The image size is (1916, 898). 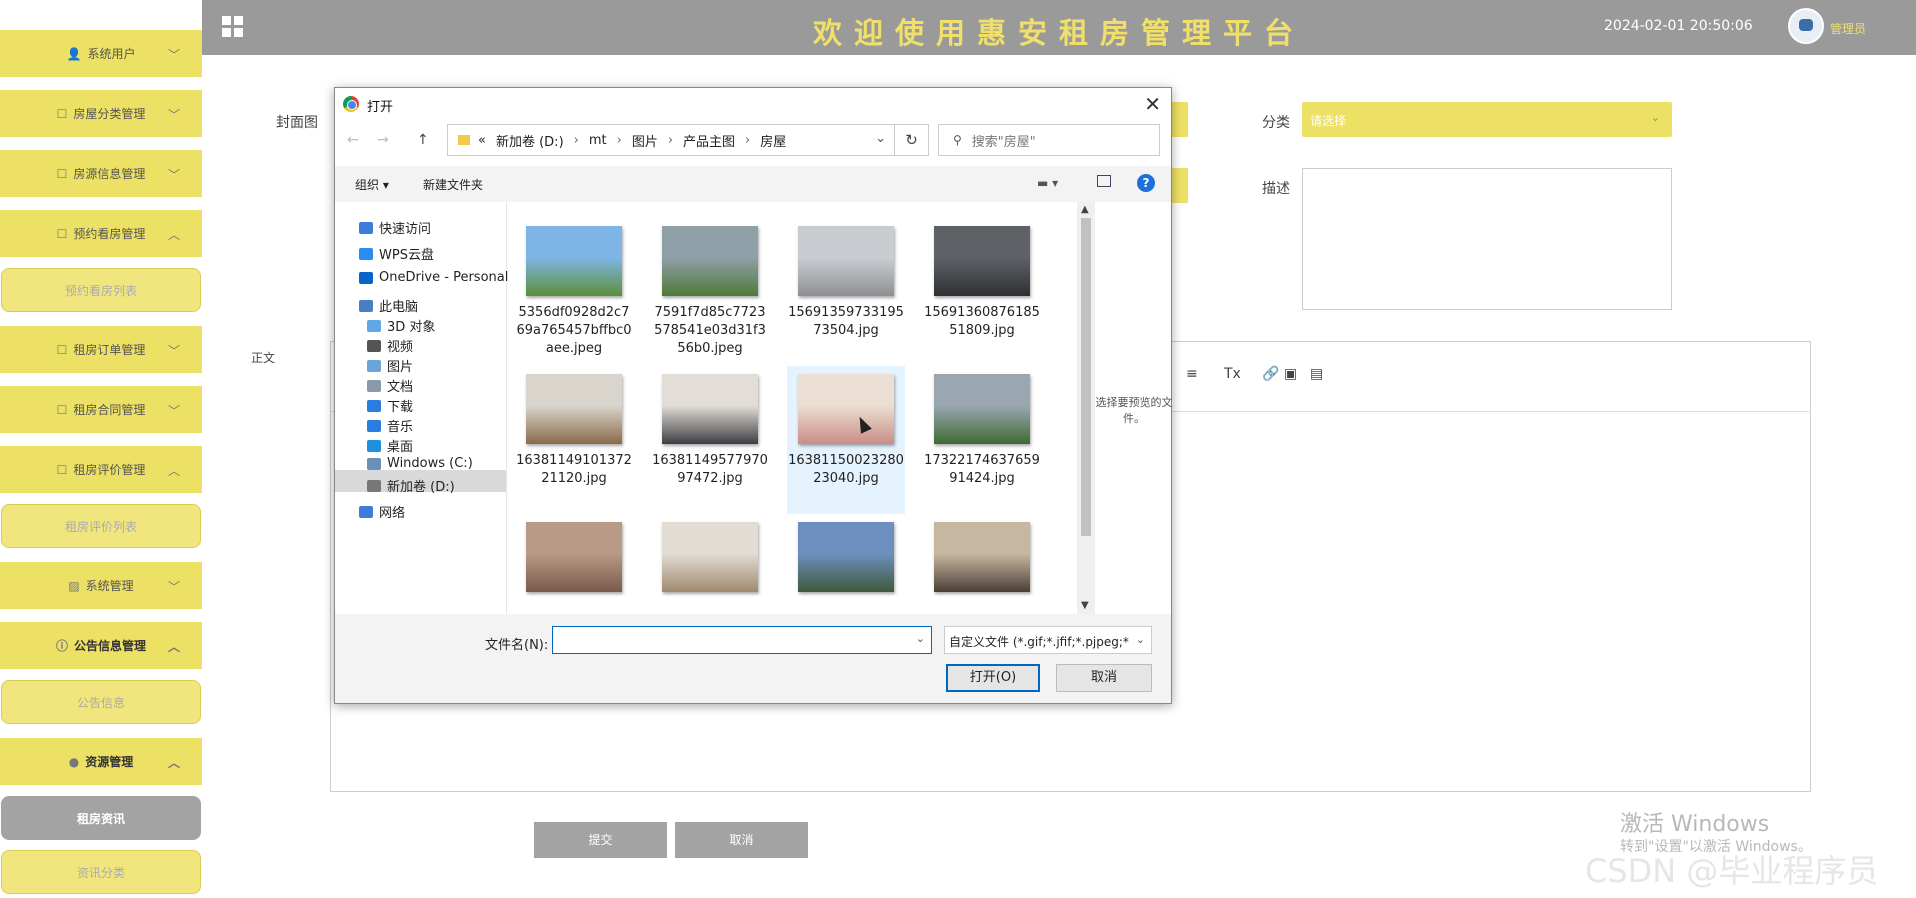 I want to click on sidebar-item: ☐ 房源信息管理 ﹀, so click(x=101, y=174).